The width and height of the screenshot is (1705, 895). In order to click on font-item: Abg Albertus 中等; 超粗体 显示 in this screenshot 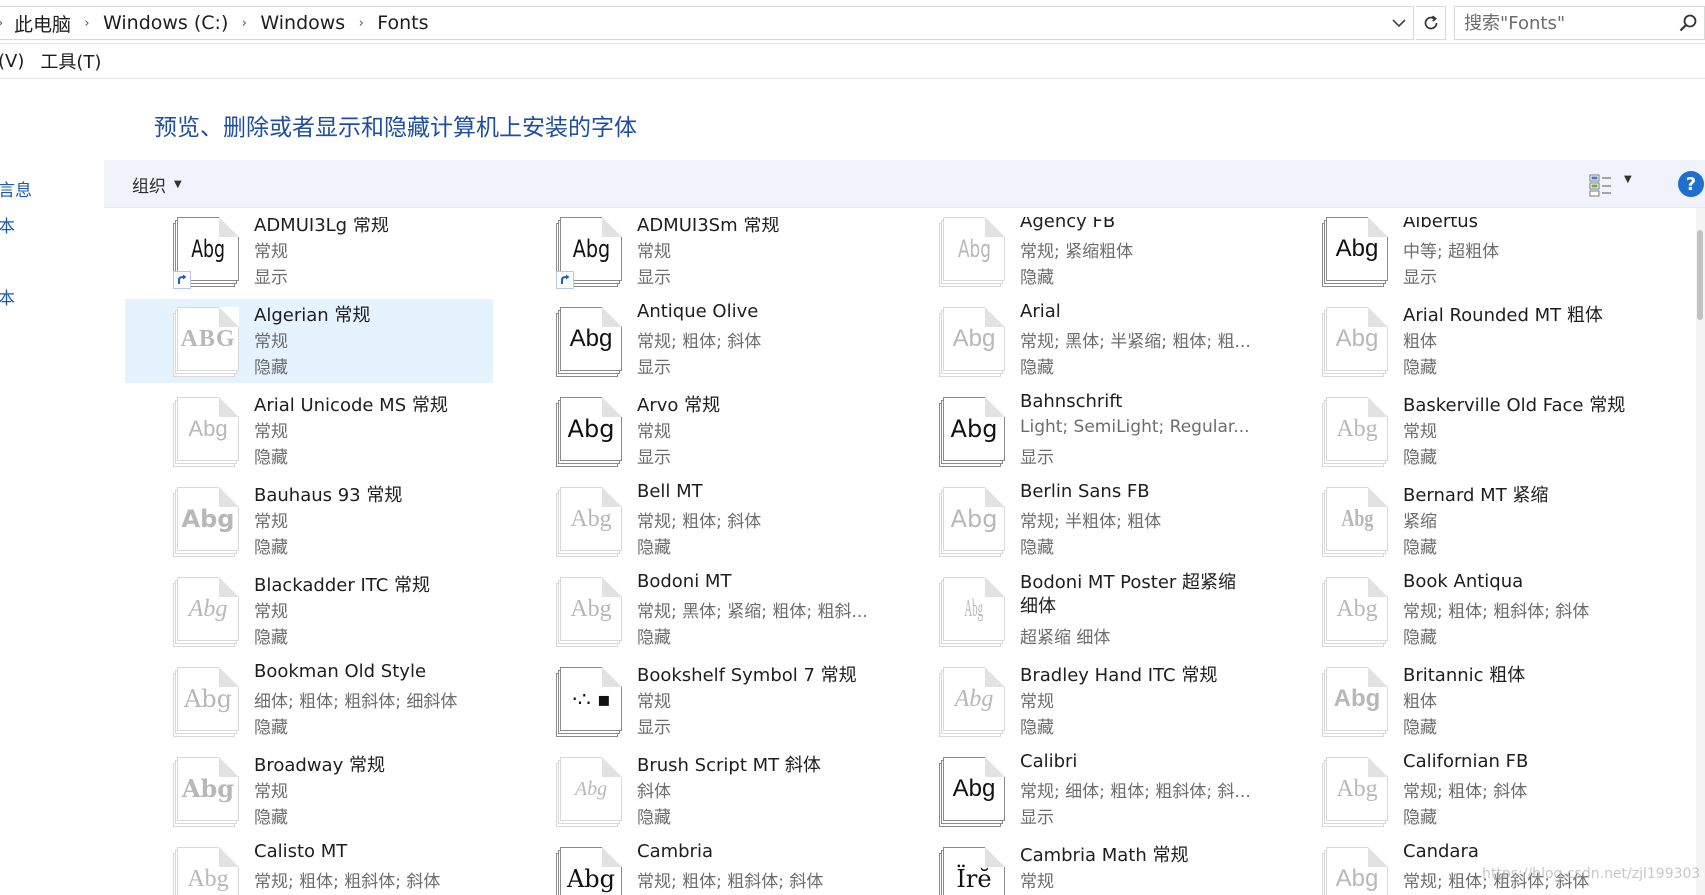, I will do `click(1454, 255)`.